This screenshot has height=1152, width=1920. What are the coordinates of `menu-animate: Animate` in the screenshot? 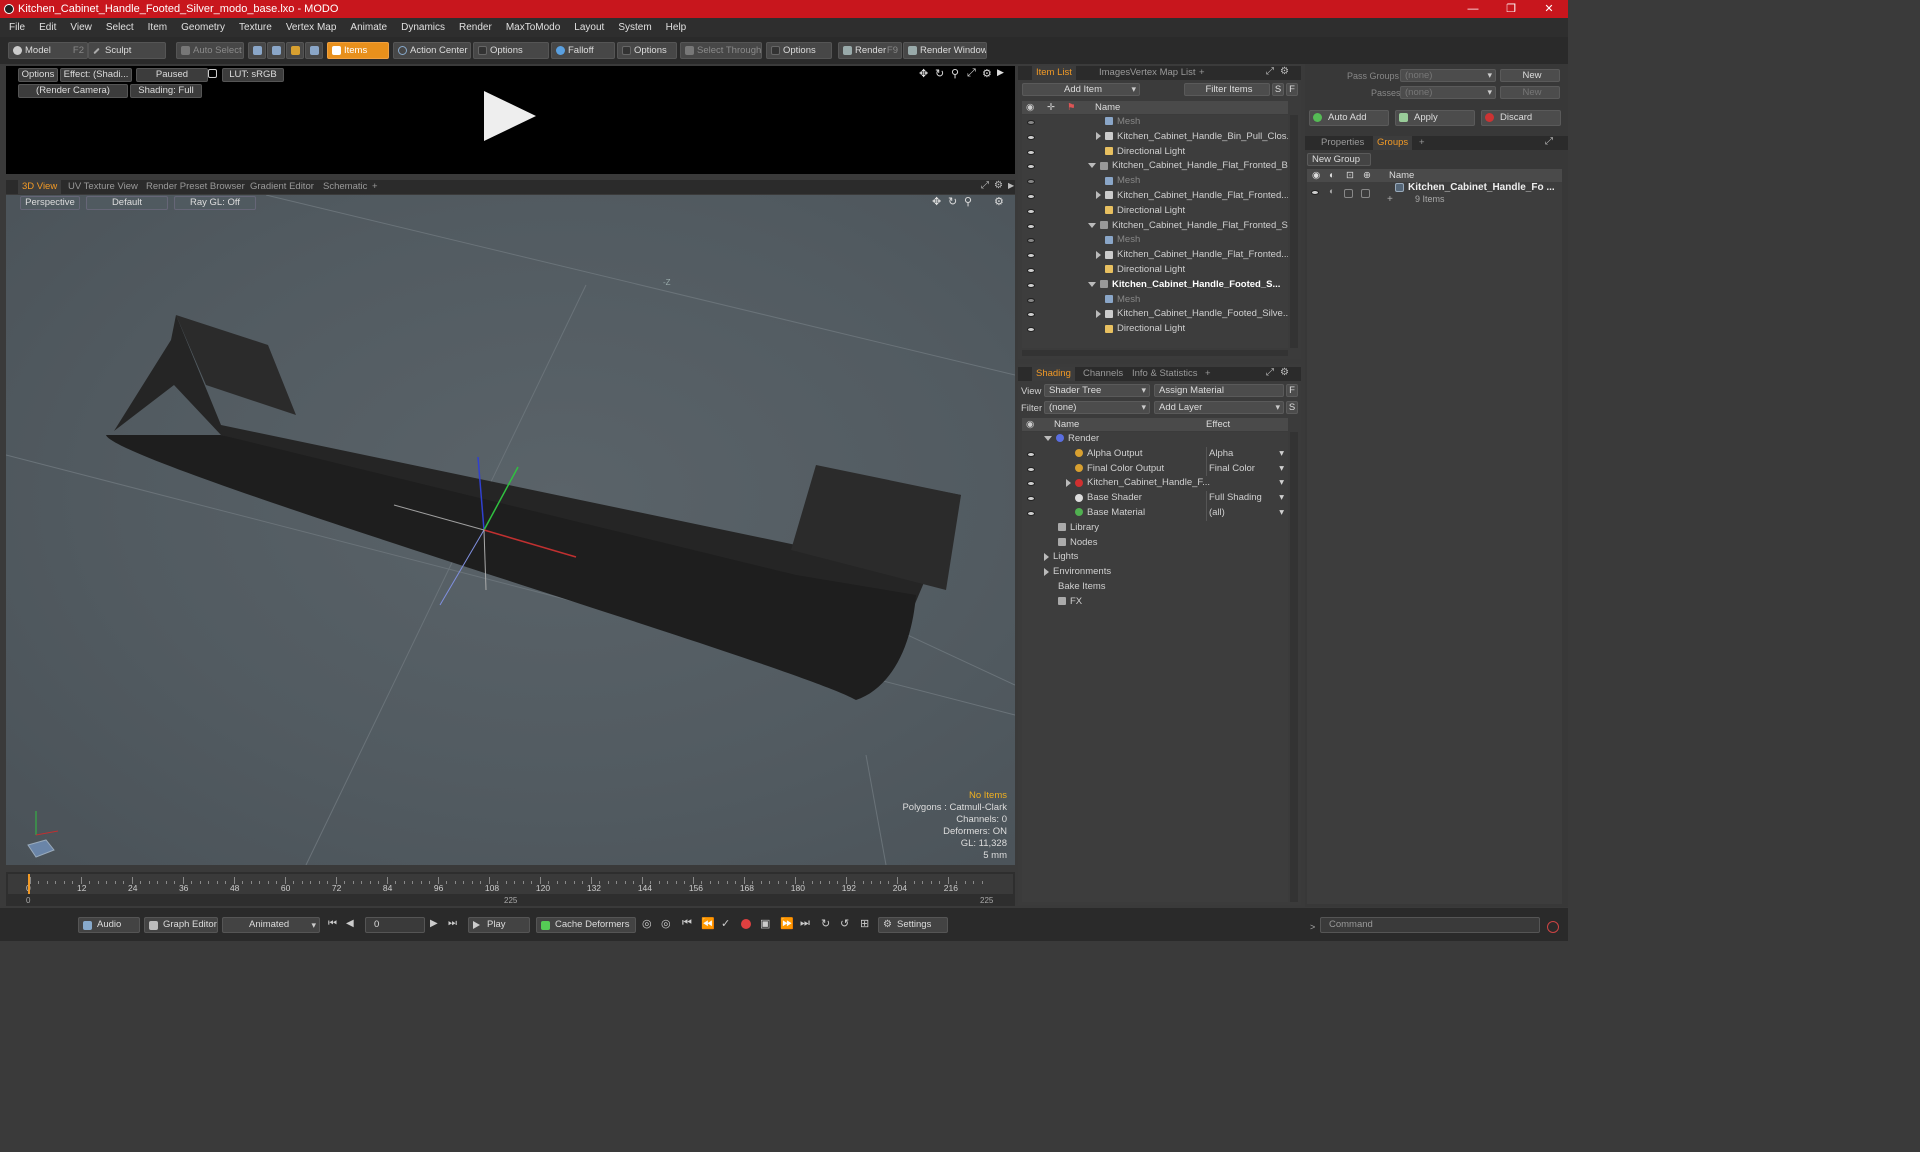 It's located at (368, 27).